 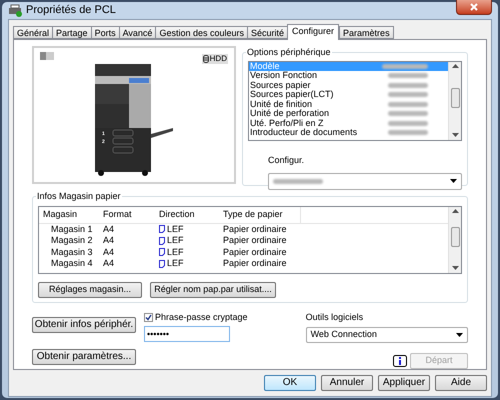 I want to click on tab: Gestion des couleurs, so click(x=201, y=32).